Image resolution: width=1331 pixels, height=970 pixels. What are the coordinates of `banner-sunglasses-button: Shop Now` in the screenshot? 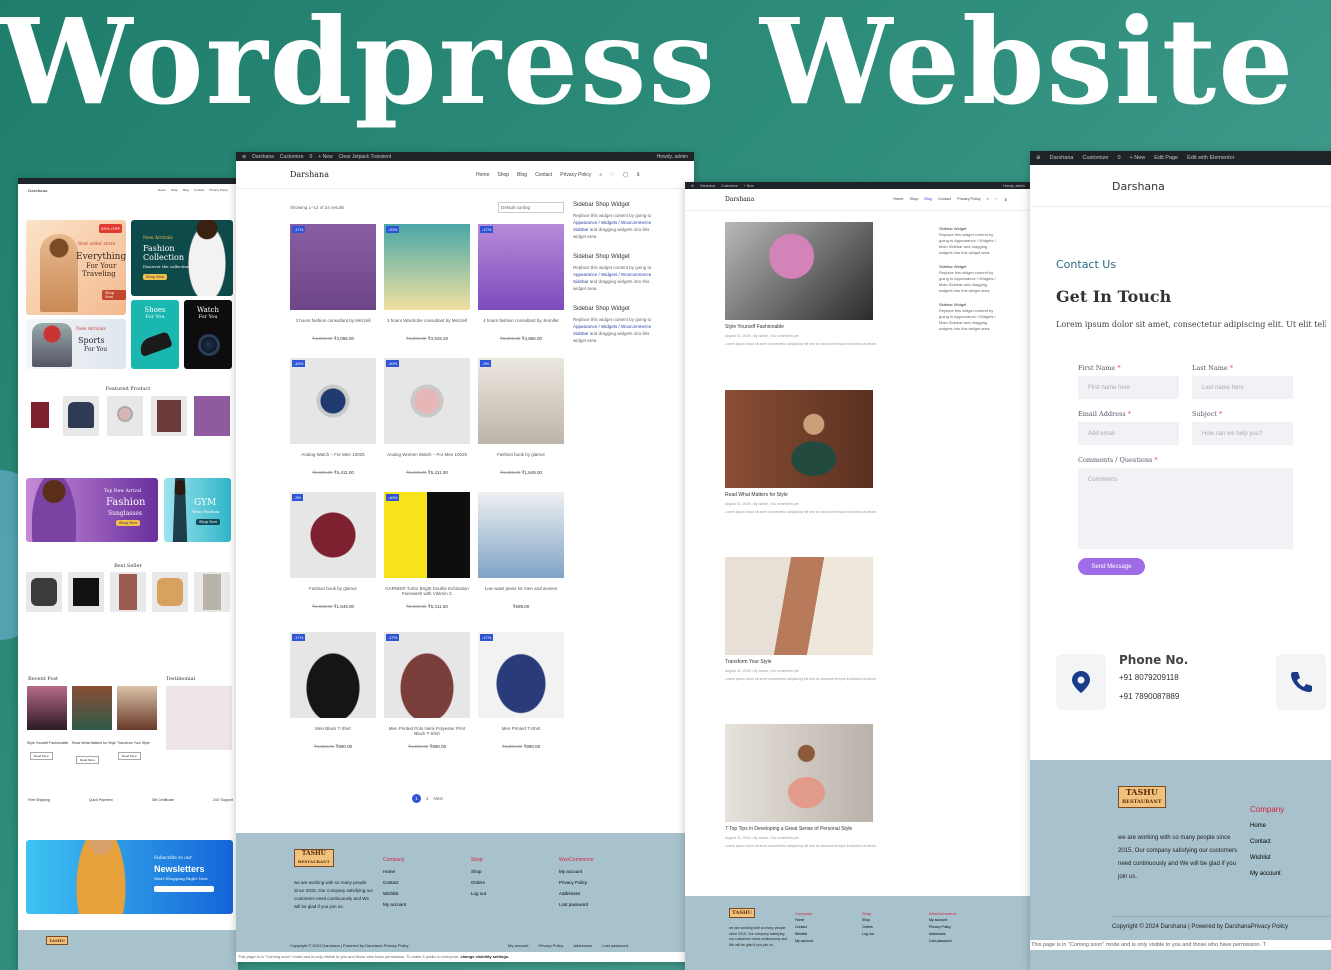 It's located at (128, 523).